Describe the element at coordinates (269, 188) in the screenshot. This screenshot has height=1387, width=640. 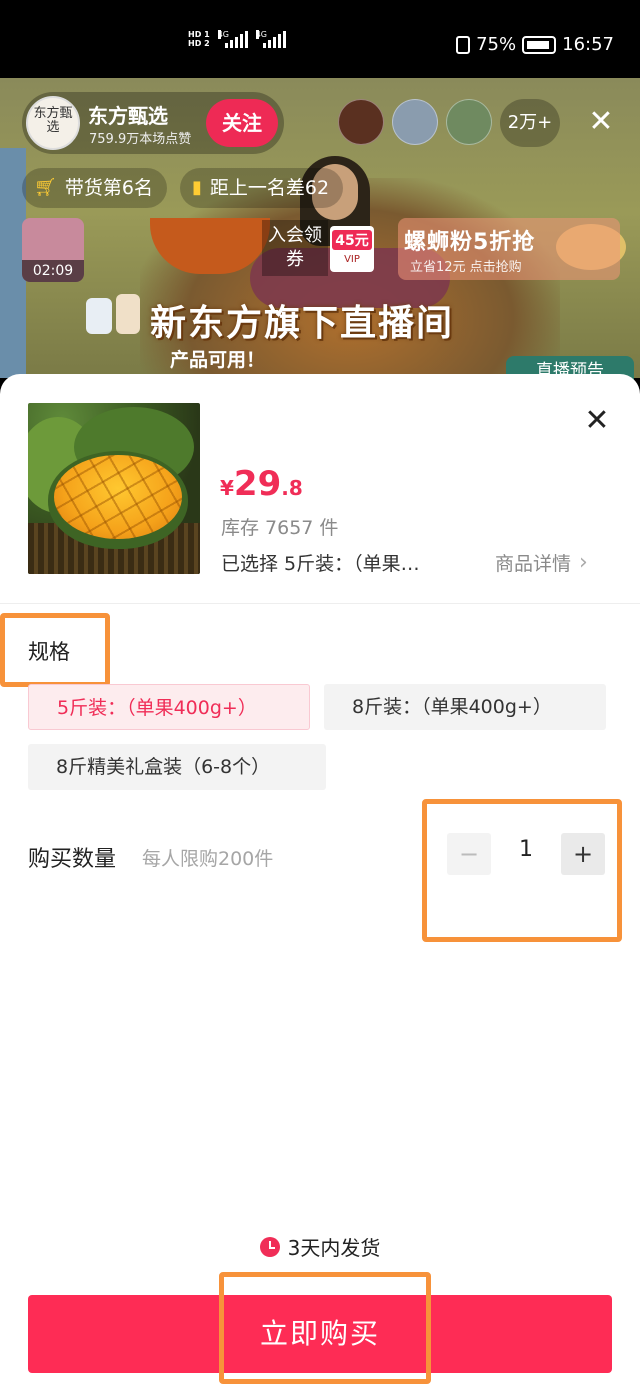
I see `rank-gap-label: 距上一名差62` at that location.